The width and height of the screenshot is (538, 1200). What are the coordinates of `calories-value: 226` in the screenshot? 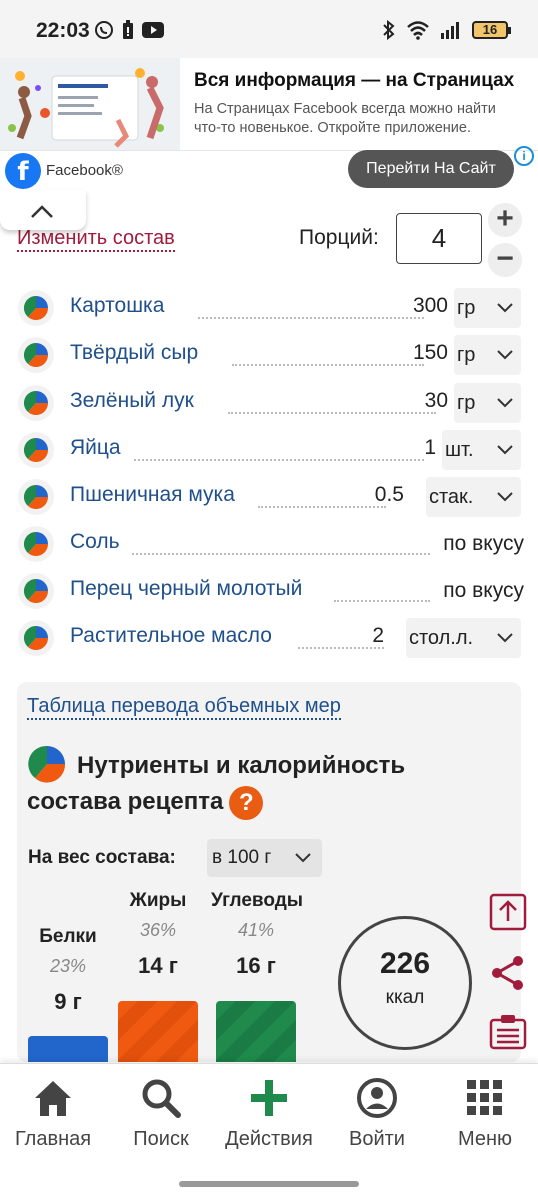 It's located at (405, 963).